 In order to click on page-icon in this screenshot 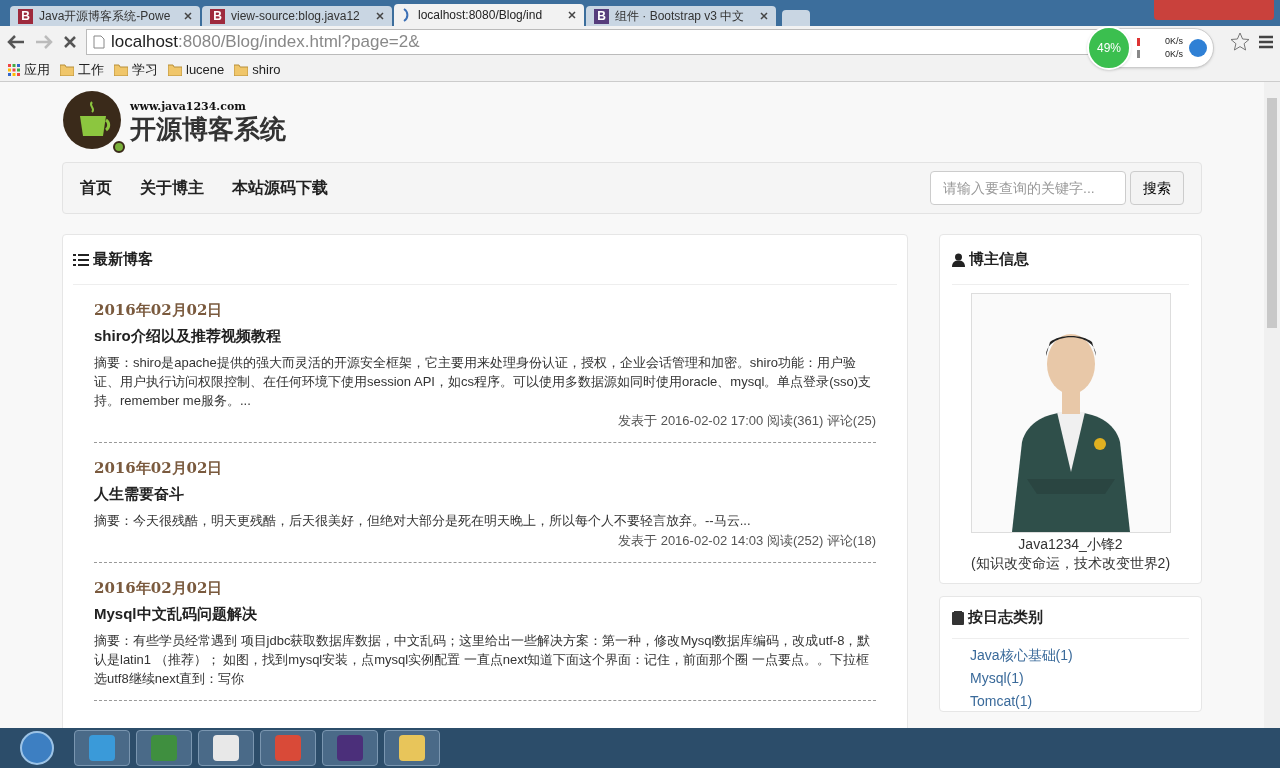, I will do `click(99, 42)`.